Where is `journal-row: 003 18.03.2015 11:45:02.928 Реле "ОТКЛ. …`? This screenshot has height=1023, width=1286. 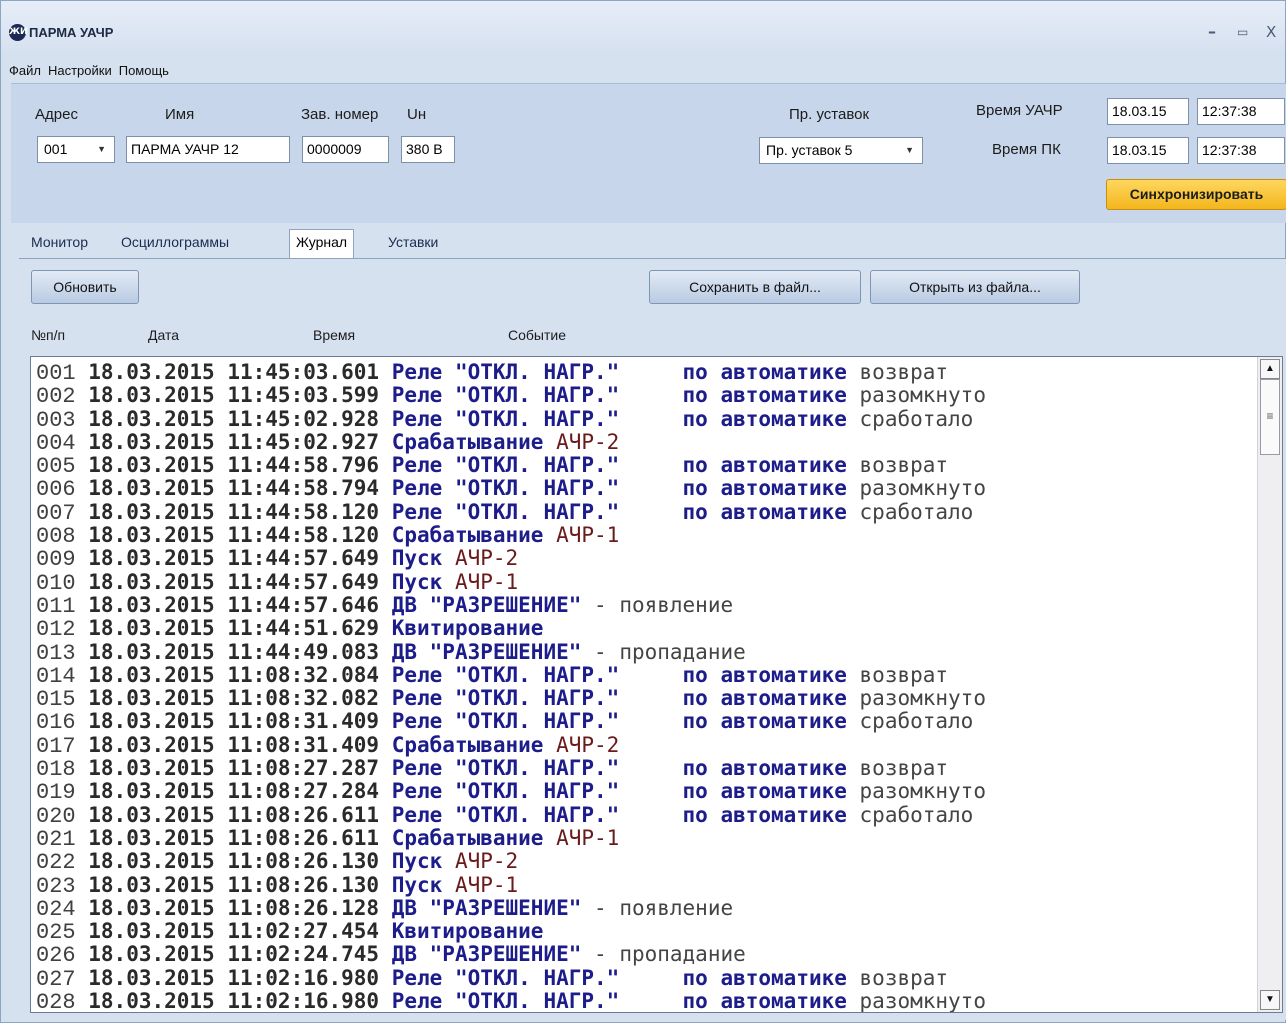
journal-row: 003 18.03.2015 11:45:02.928 Реле "ОТКЛ. … is located at coordinates (511, 419).